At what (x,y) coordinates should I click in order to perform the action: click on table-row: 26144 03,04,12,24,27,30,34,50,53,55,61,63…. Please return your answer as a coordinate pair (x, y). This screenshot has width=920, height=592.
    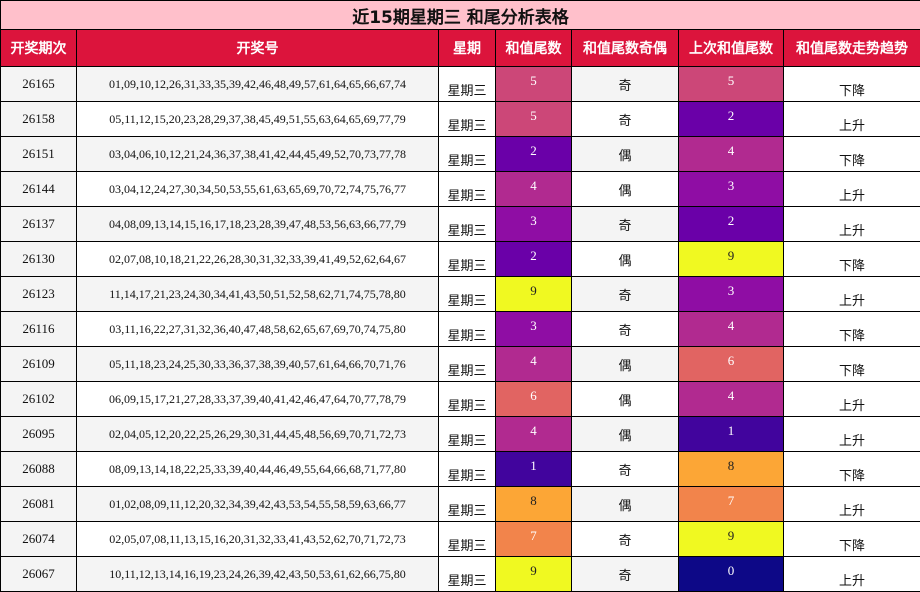
    Looking at the image, I should click on (460, 189).